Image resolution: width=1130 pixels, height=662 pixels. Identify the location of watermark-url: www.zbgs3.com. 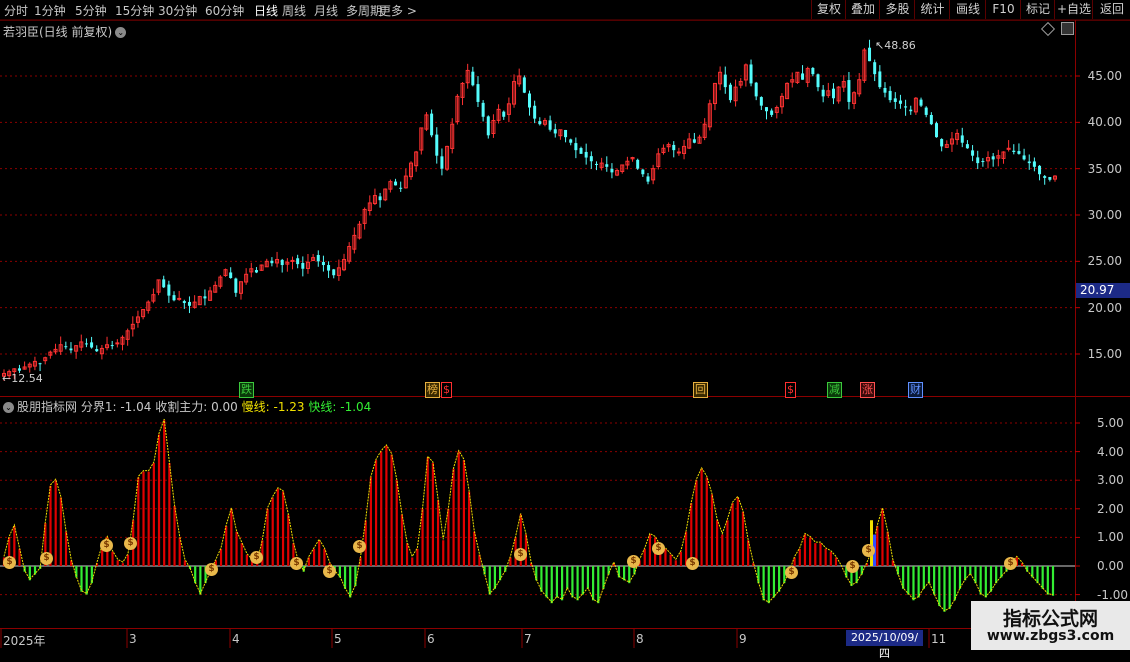
(1050, 636).